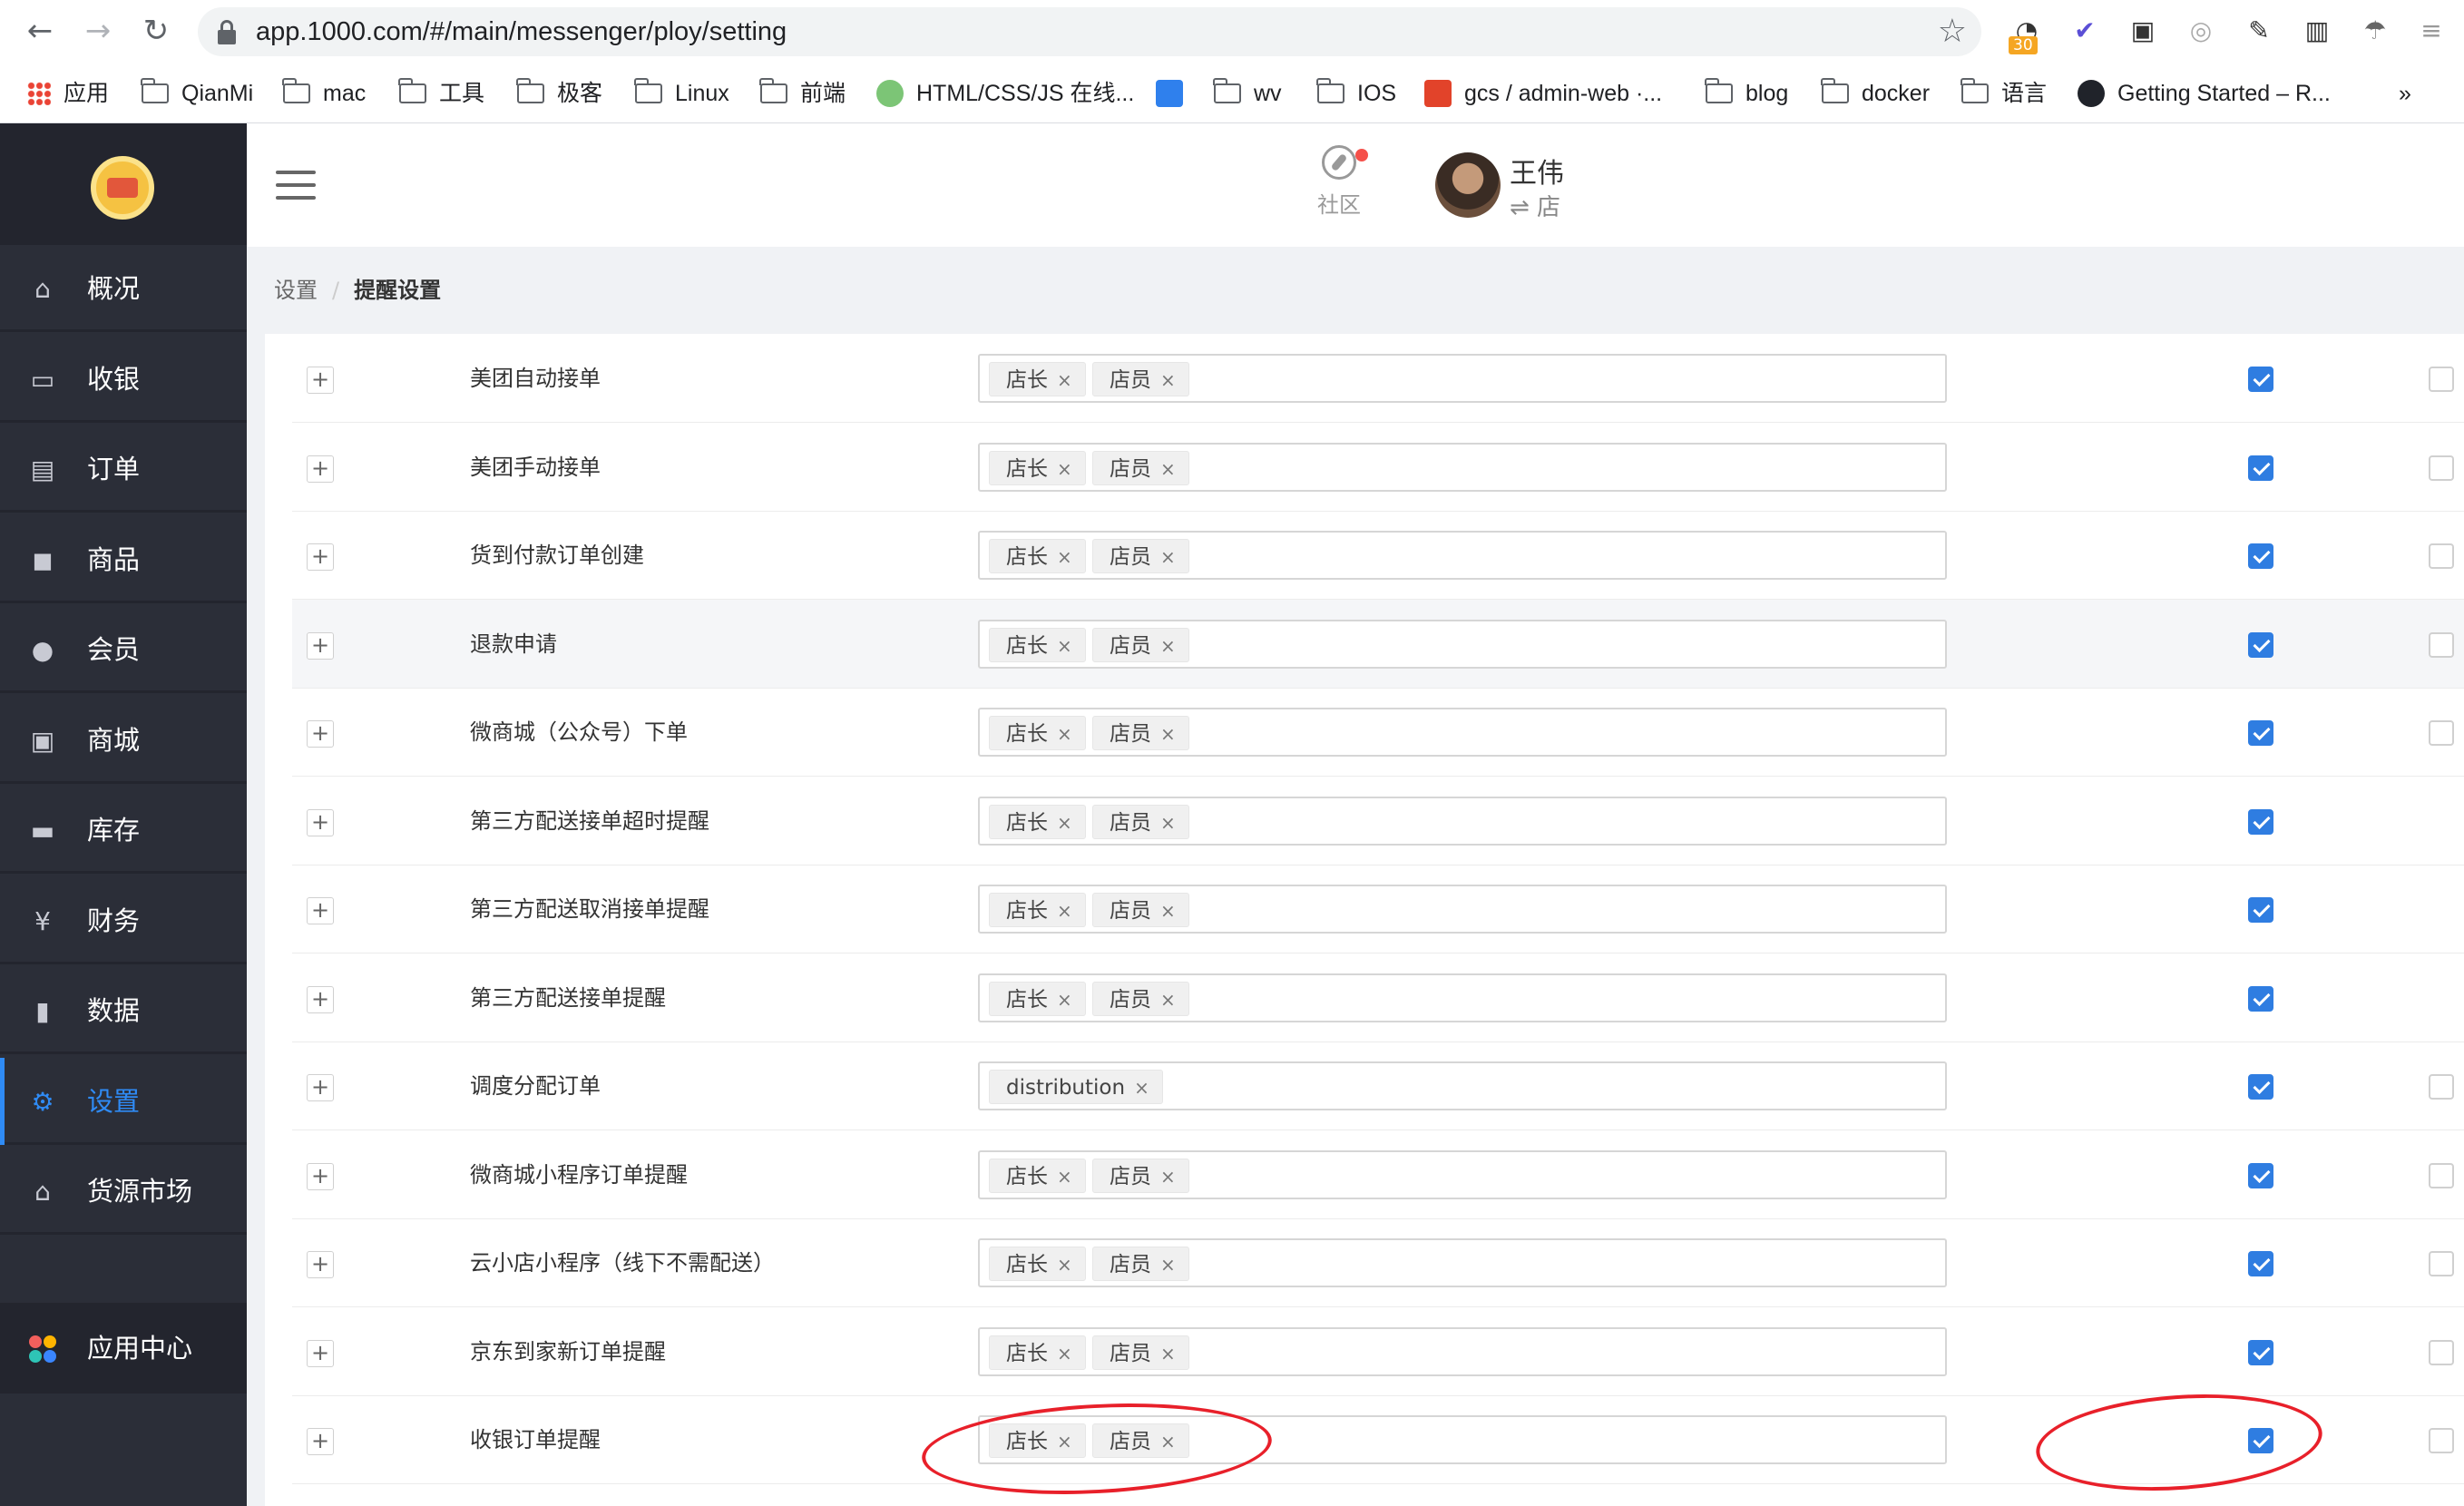 The height and width of the screenshot is (1506, 2464). Describe the element at coordinates (1339, 182) in the screenshot. I see `community-link: 社区` at that location.